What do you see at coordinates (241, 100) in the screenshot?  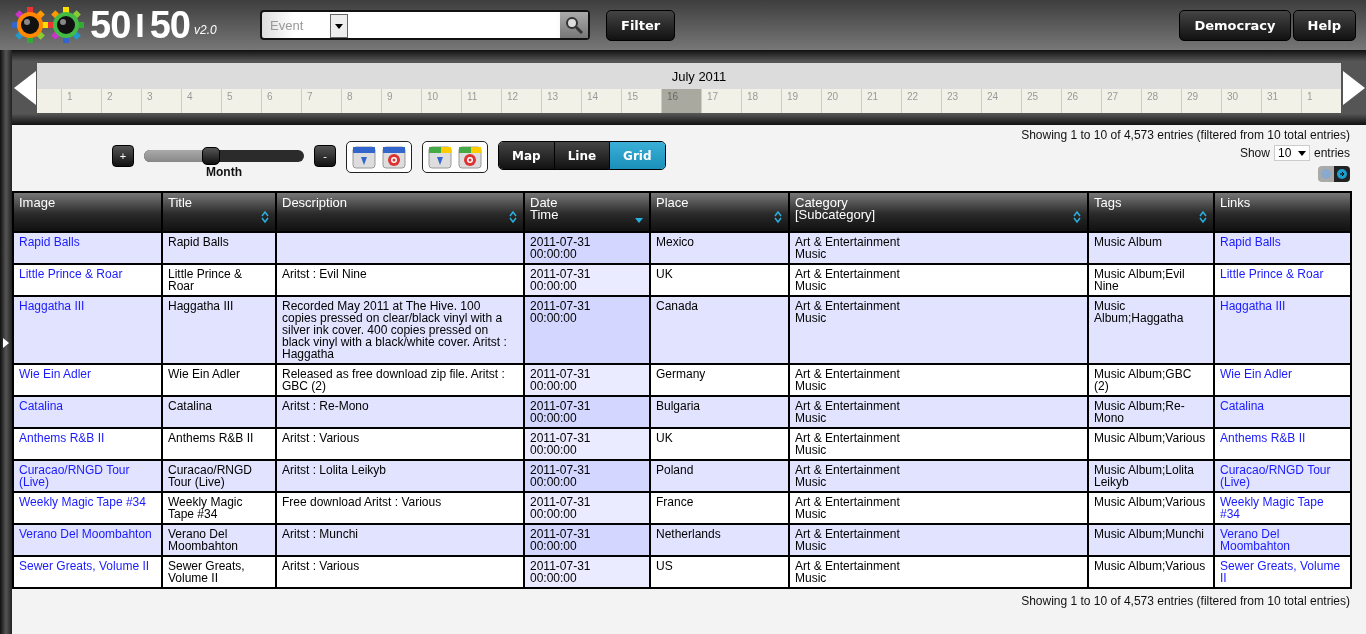 I see `day-cell: 5` at bounding box center [241, 100].